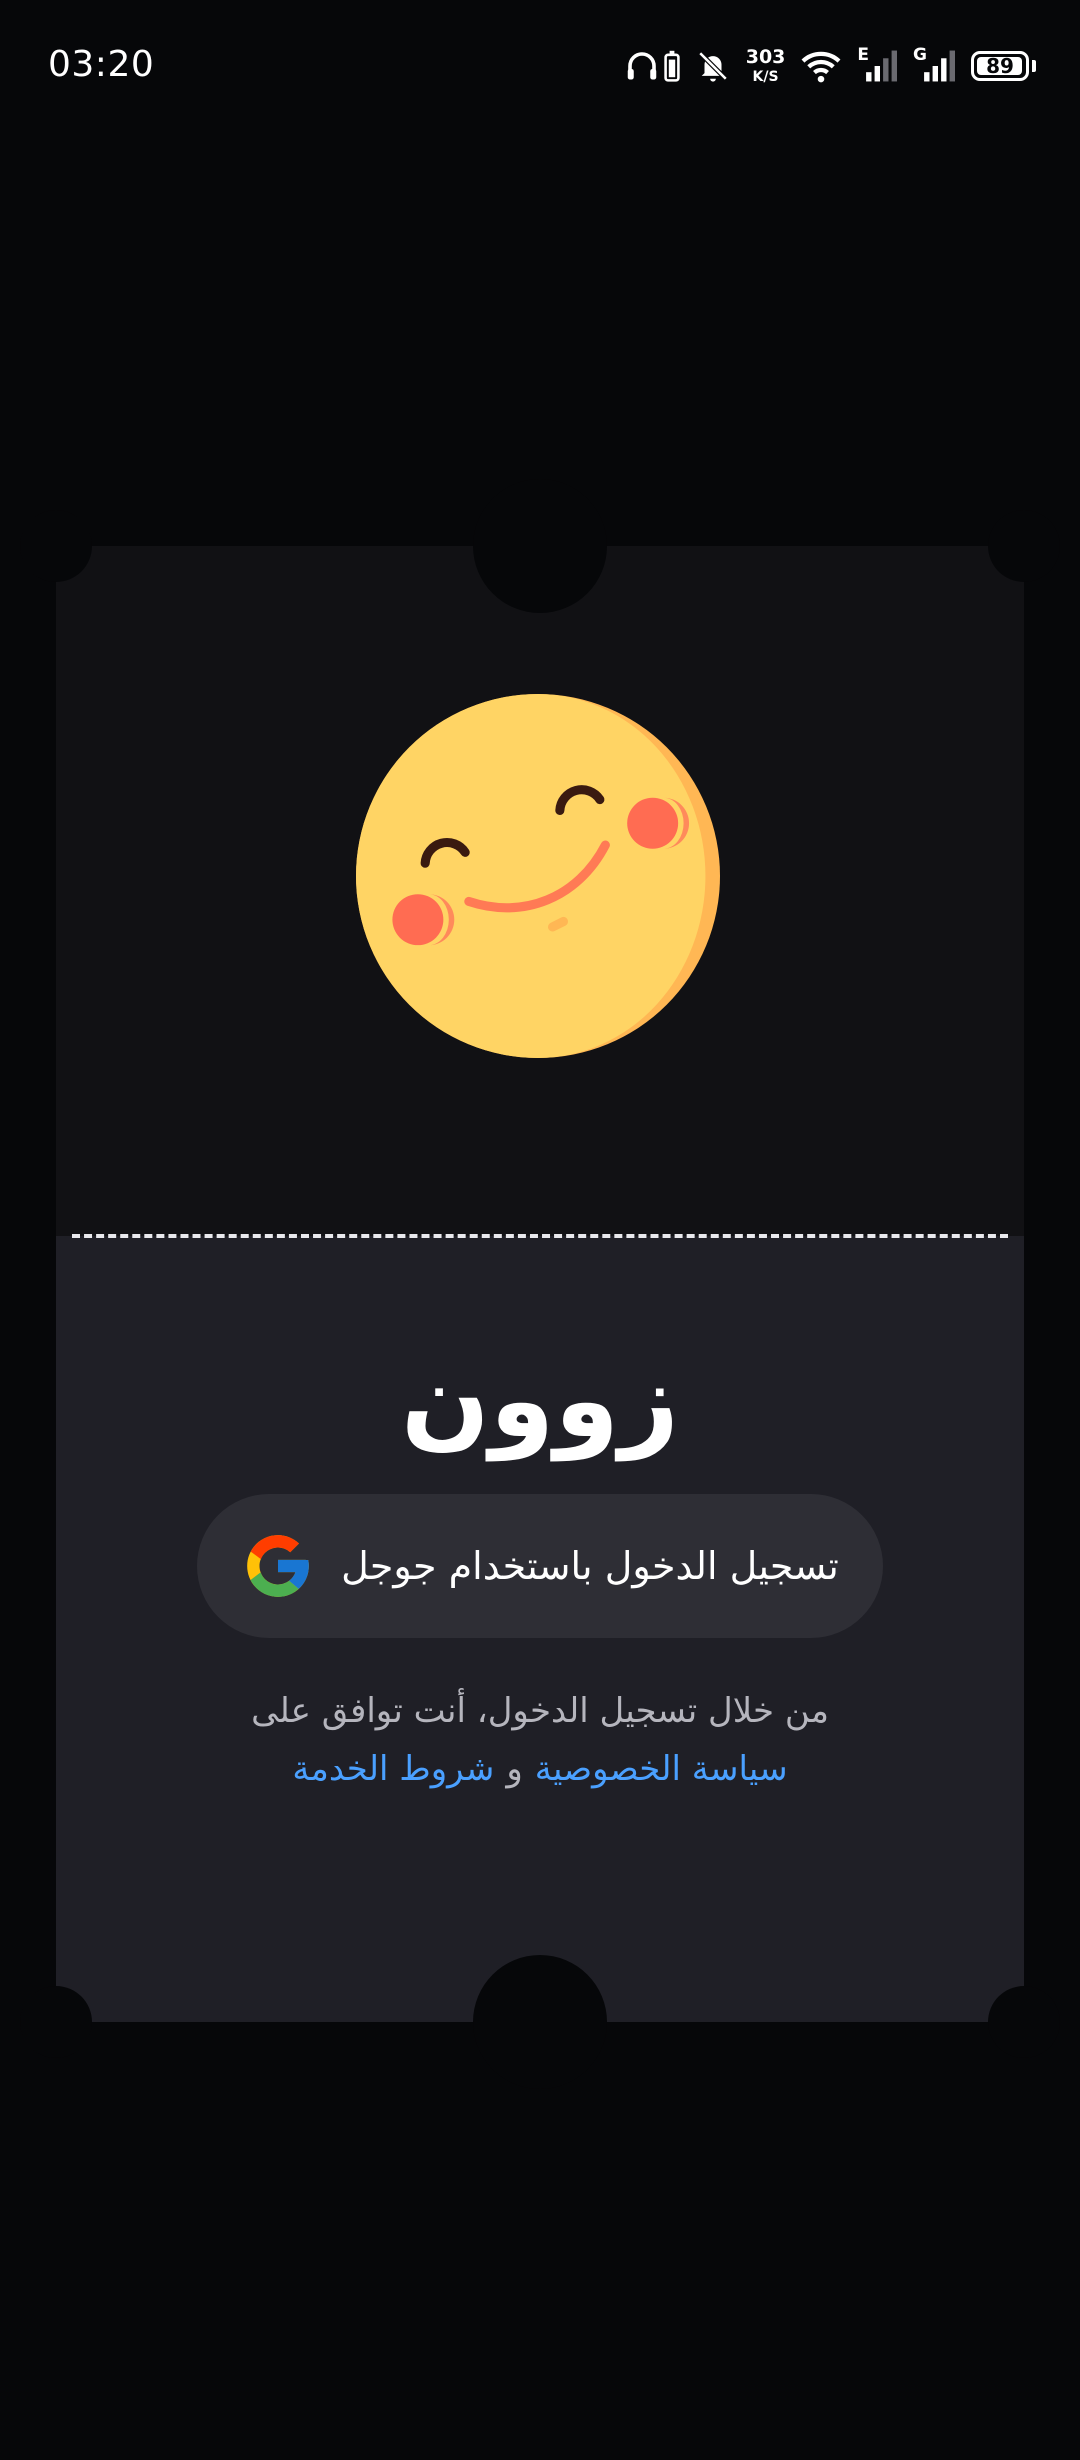 The width and height of the screenshot is (1080, 2460). I want to click on battery-icon: 89, so click(1000, 66).